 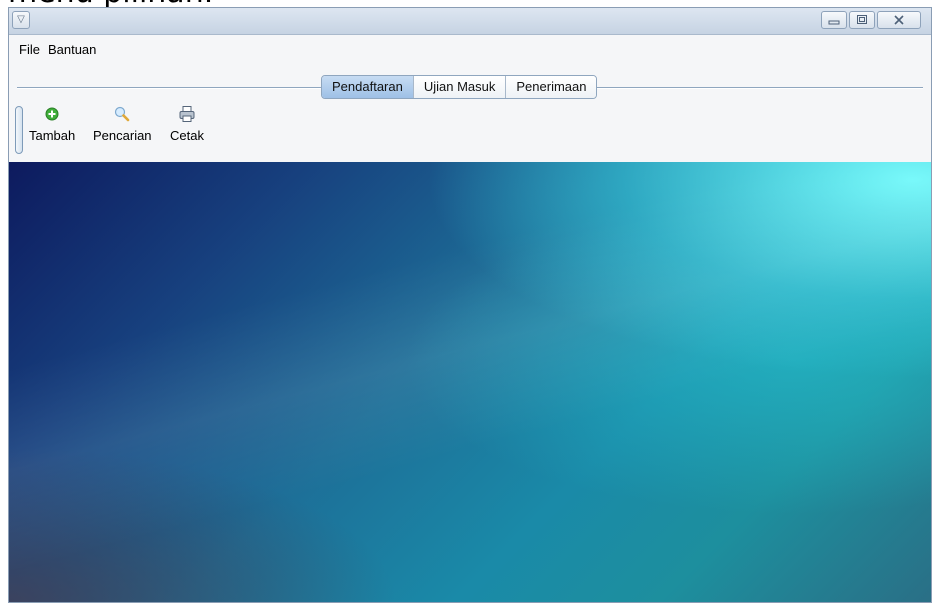 I want to click on tambah-button: Tambah, so click(x=52, y=124).